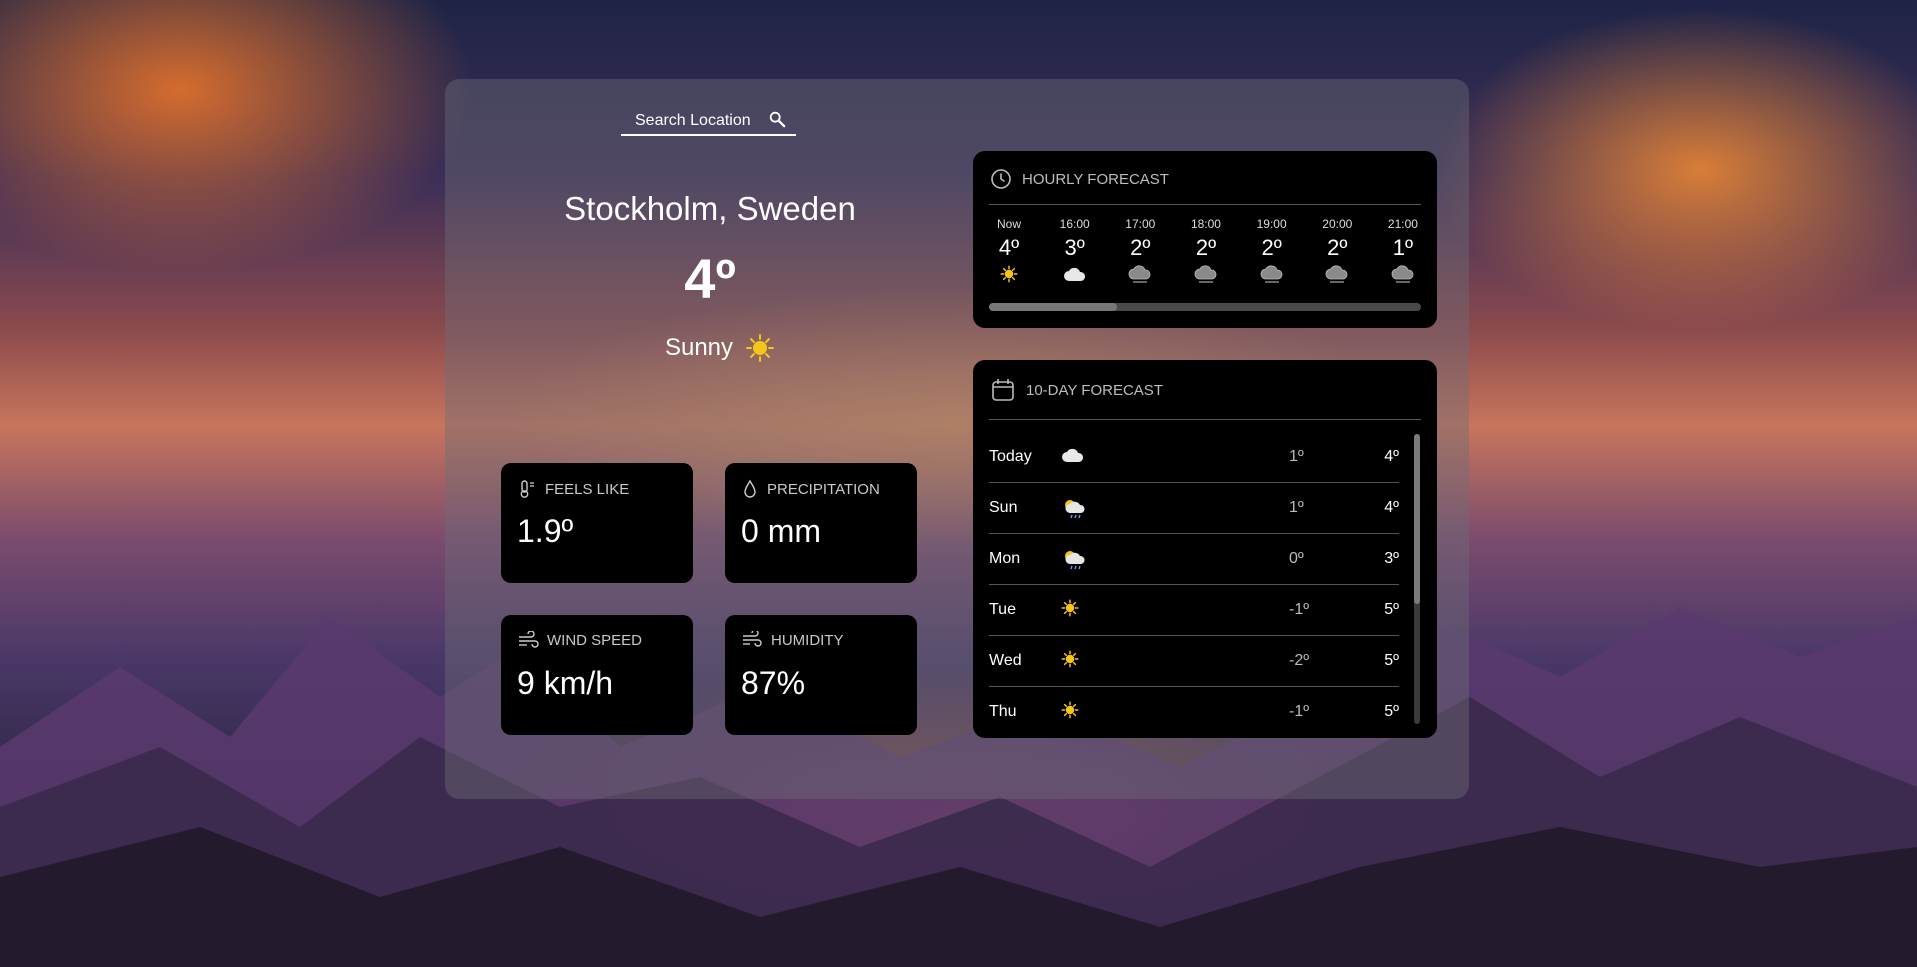 This screenshot has height=967, width=1917. What do you see at coordinates (1194, 712) in the screenshot?
I see `day-row: Thu -1º 5º` at bounding box center [1194, 712].